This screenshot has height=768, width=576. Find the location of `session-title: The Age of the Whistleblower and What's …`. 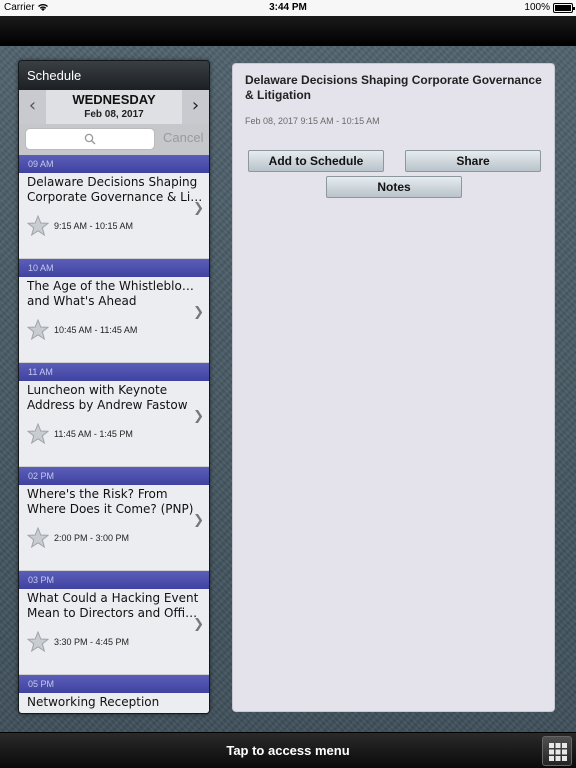

session-title: The Age of the Whistleblower and What's … is located at coordinates (115, 294).